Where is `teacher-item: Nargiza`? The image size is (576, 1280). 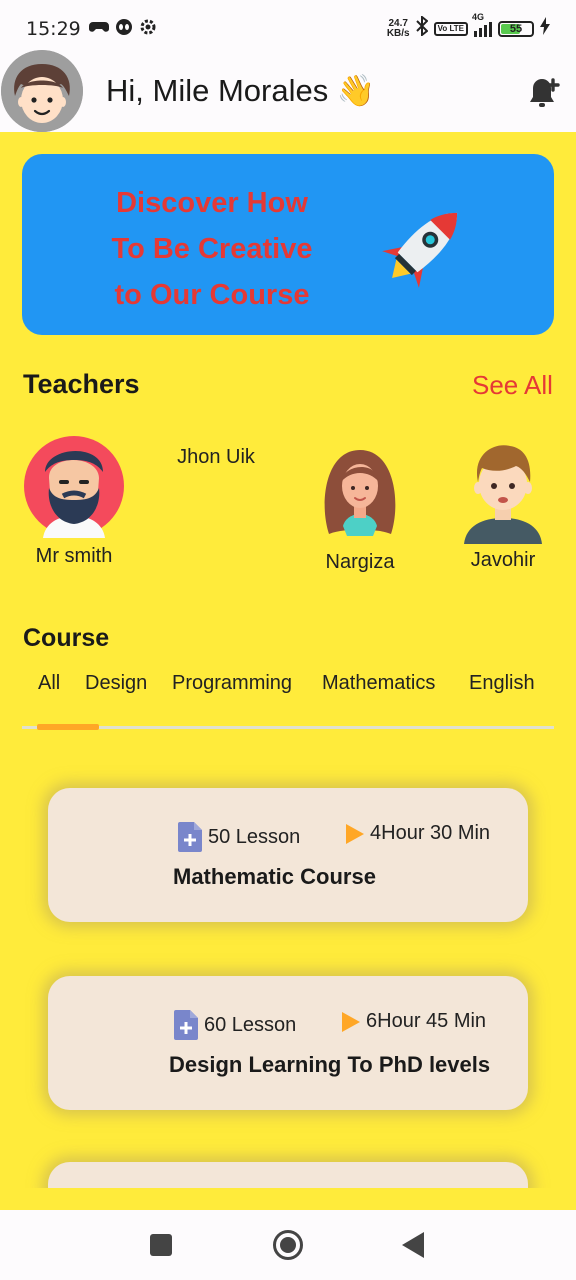
teacher-item: Nargiza is located at coordinates (360, 509).